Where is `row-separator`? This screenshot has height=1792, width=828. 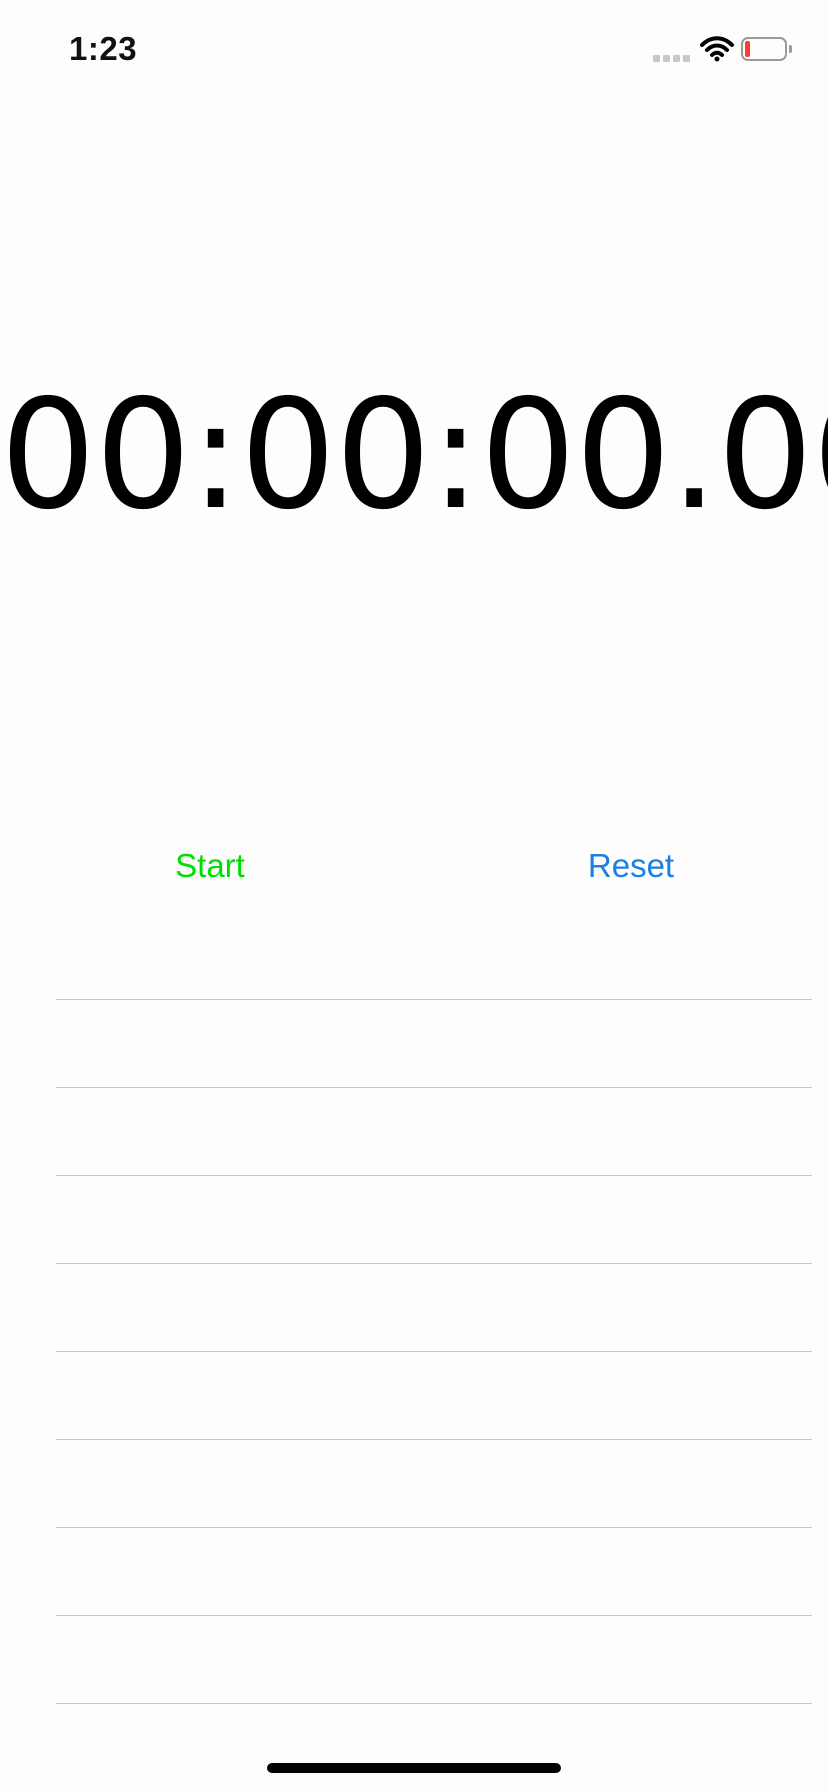
row-separator is located at coordinates (434, 1703).